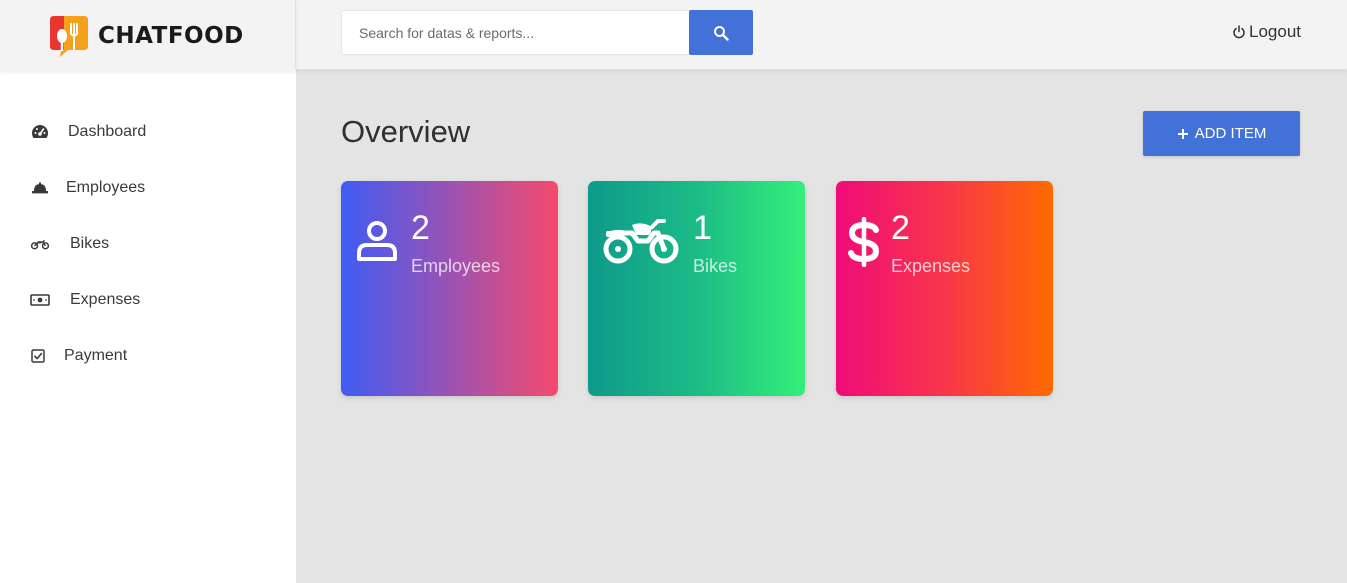 This screenshot has width=1347, height=583. I want to click on card-count: 1, so click(702, 228).